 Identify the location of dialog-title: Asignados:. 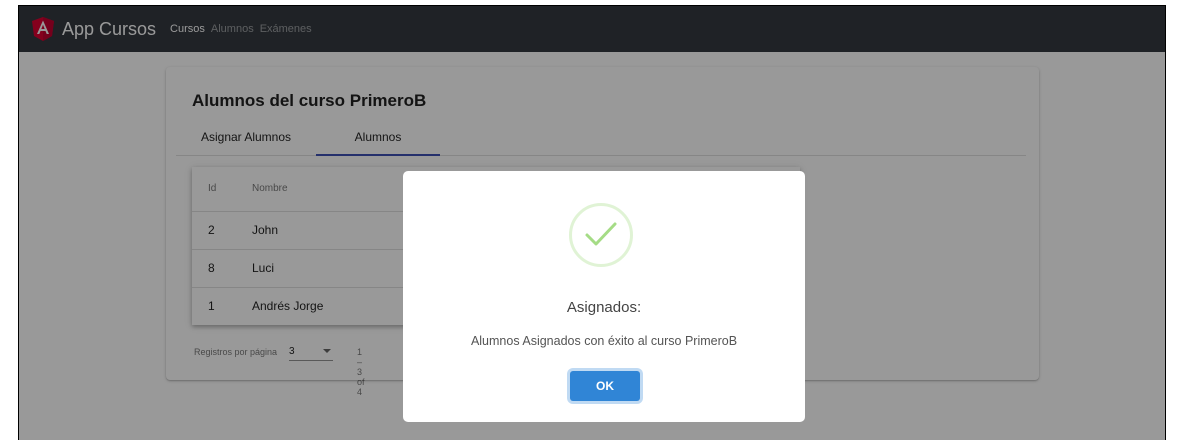
(604, 307).